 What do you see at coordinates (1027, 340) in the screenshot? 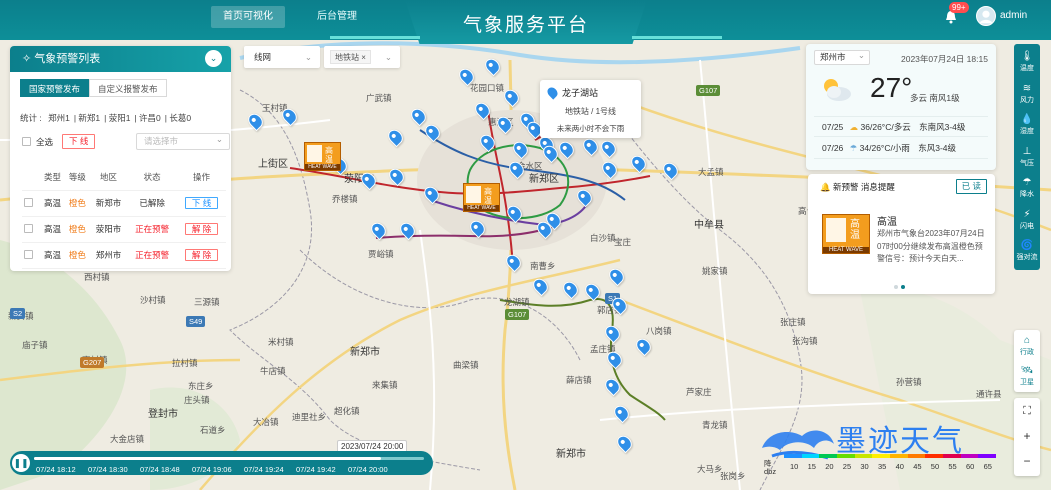
I see `admin-region-icon: ⌂` at bounding box center [1027, 340].